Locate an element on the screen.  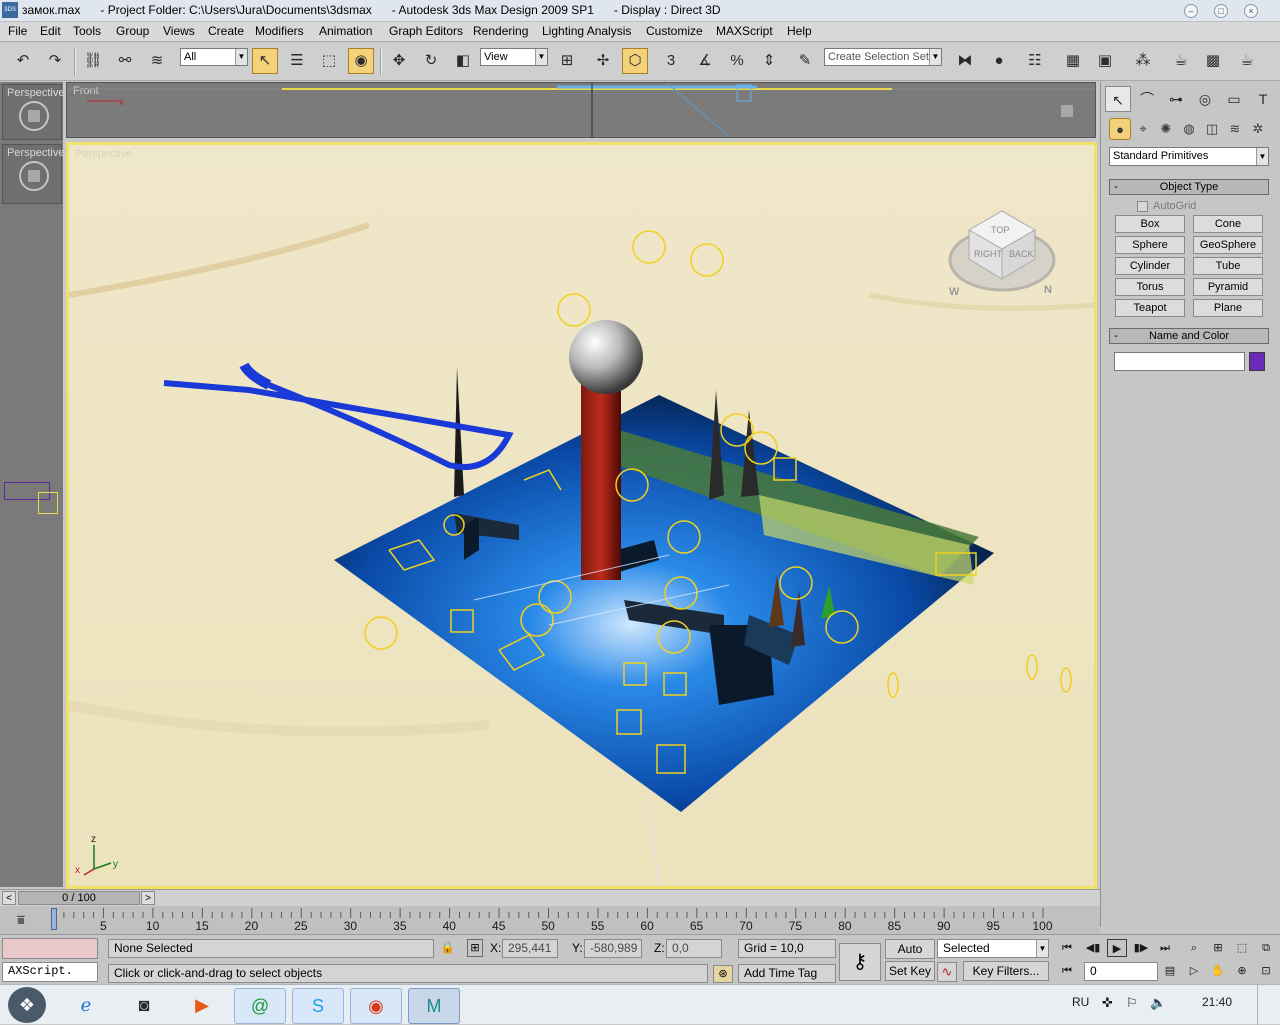
show-desktop-button is located at coordinates (1268, 1005).